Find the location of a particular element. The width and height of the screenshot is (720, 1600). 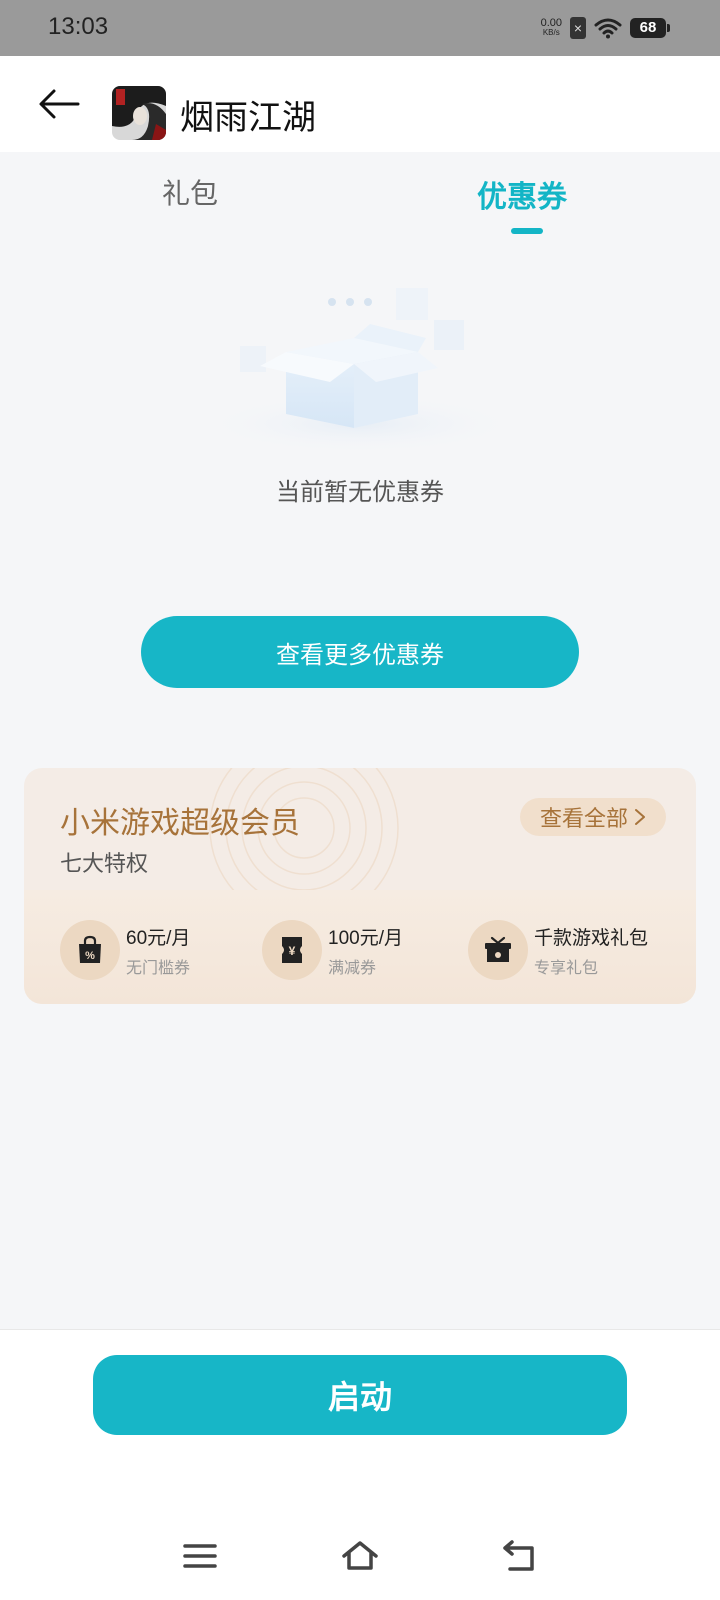

back-nav-icon is located at coordinates (520, 1556).